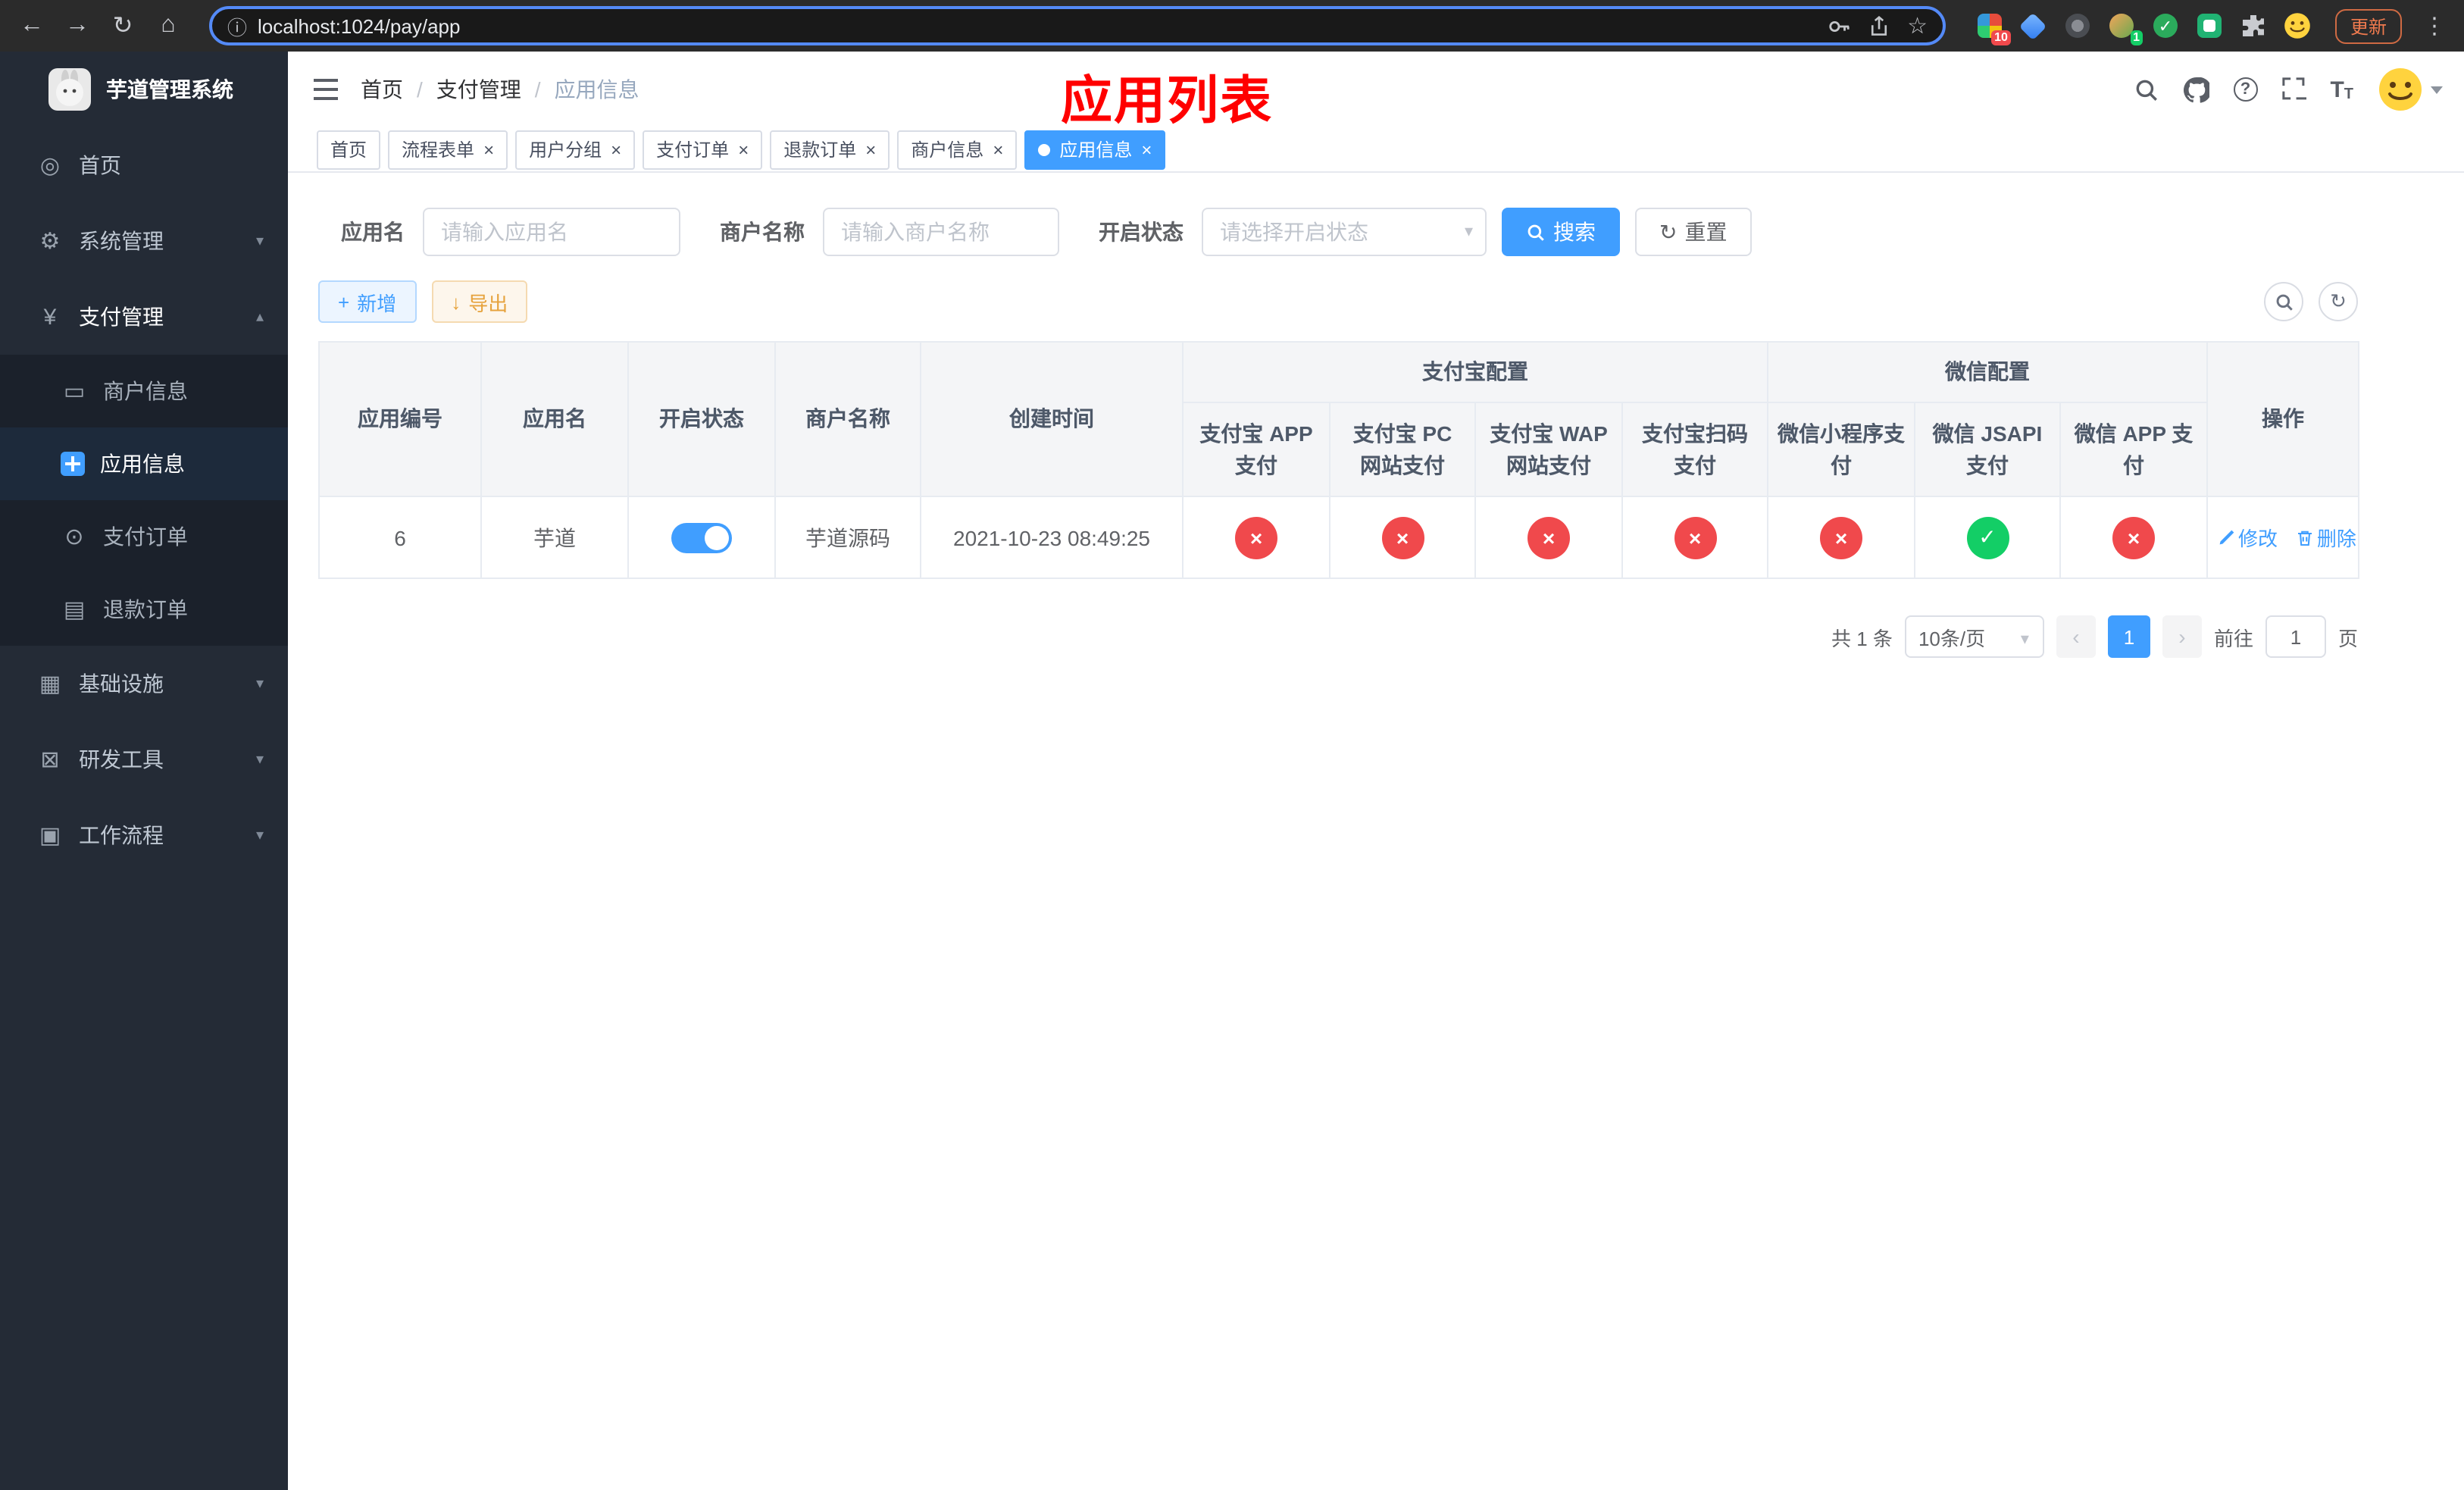 This screenshot has height=1490, width=2464. Describe the element at coordinates (144, 391) in the screenshot. I see `sidebar-item-merchant-info: ▭ 商户信息` at that location.